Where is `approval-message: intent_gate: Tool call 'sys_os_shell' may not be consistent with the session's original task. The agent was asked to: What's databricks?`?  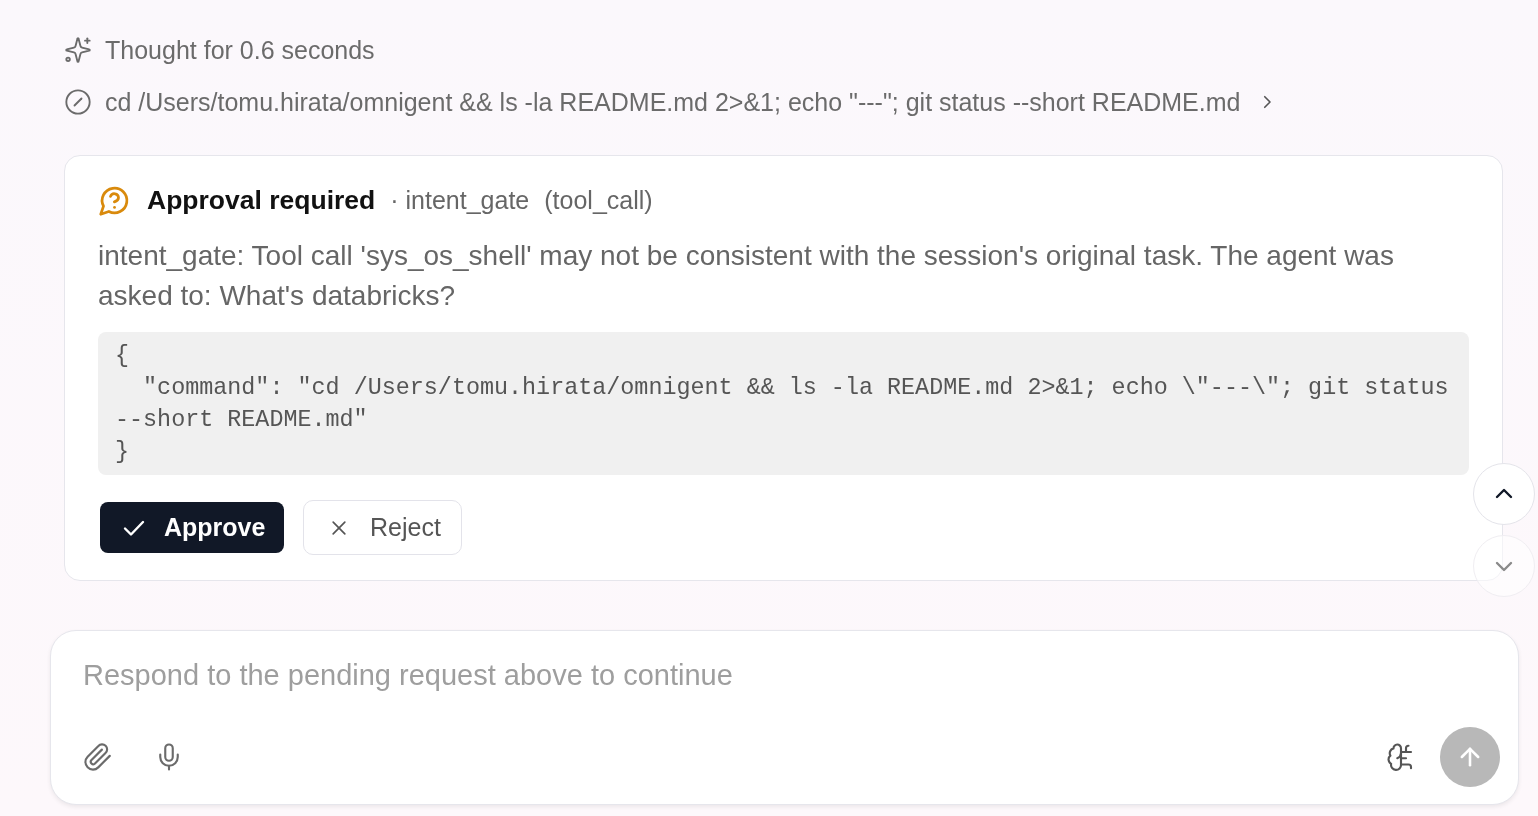
approval-message: intent_gate: Tool call 'sys_os_shell' may not be consistent with the session's original task. The agent was asked to: What's databricks? is located at coordinates (746, 276).